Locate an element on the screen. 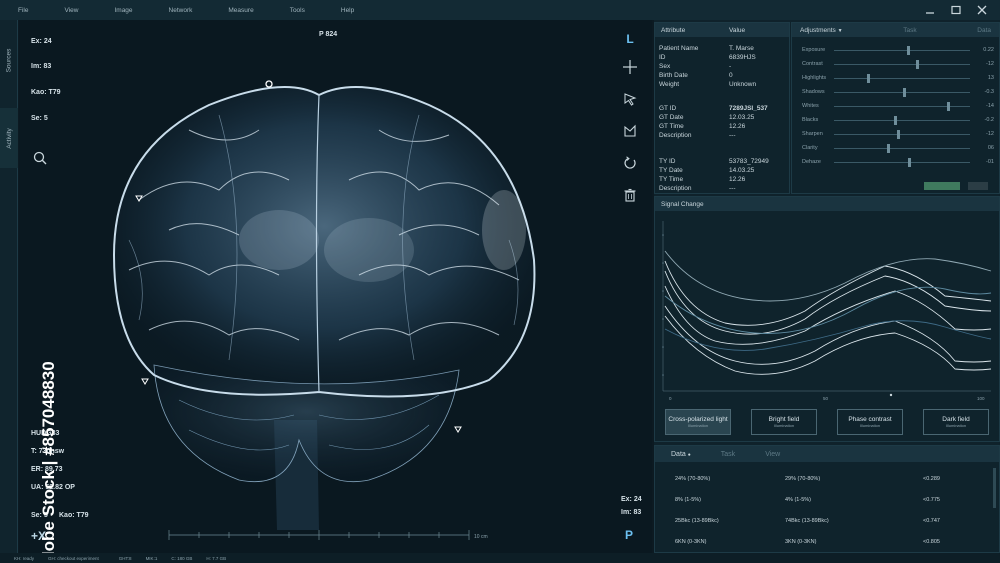 The width and height of the screenshot is (1000, 563). slider-value: -0.2 is located at coordinates (989, 120).